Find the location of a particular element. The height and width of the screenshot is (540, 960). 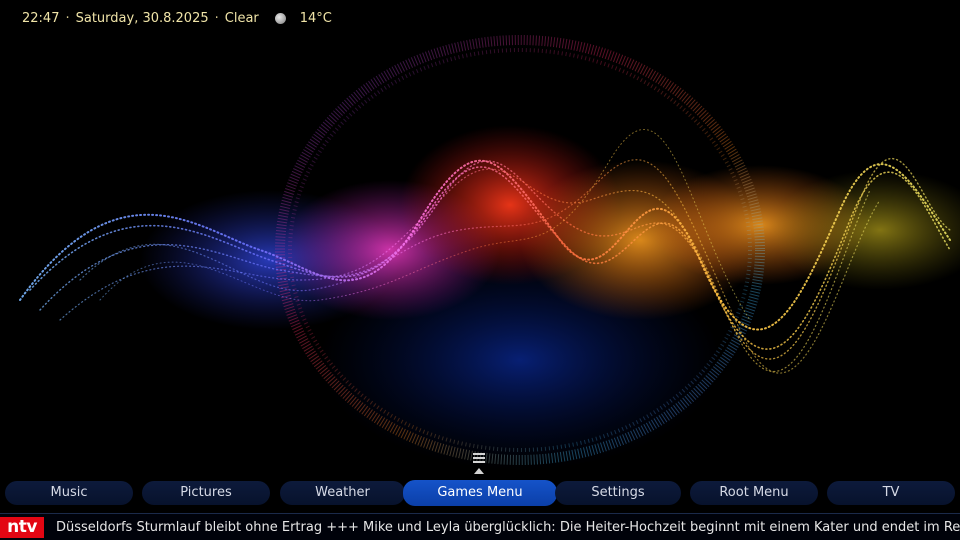

status-bar: 22:47 · Saturday, 30.8.2025 · Clear 14°C is located at coordinates (177, 18).